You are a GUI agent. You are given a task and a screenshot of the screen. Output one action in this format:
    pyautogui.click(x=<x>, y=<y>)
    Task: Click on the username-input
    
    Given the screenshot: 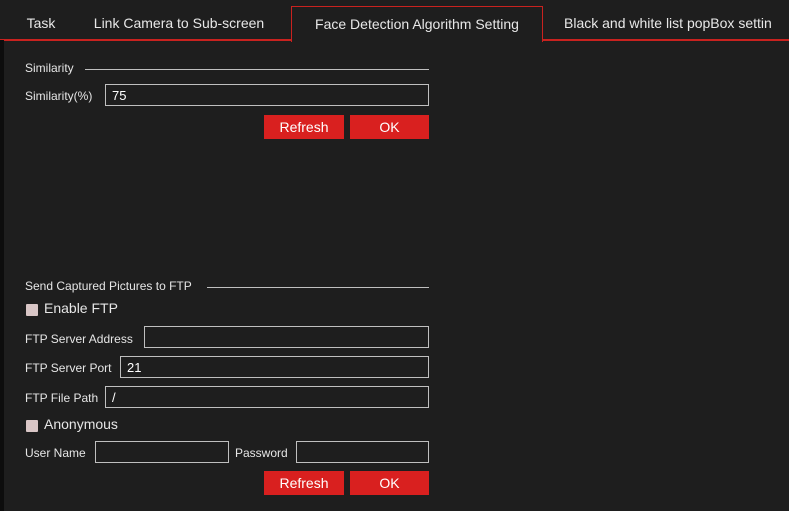 What is the action you would take?
    pyautogui.click(x=162, y=452)
    